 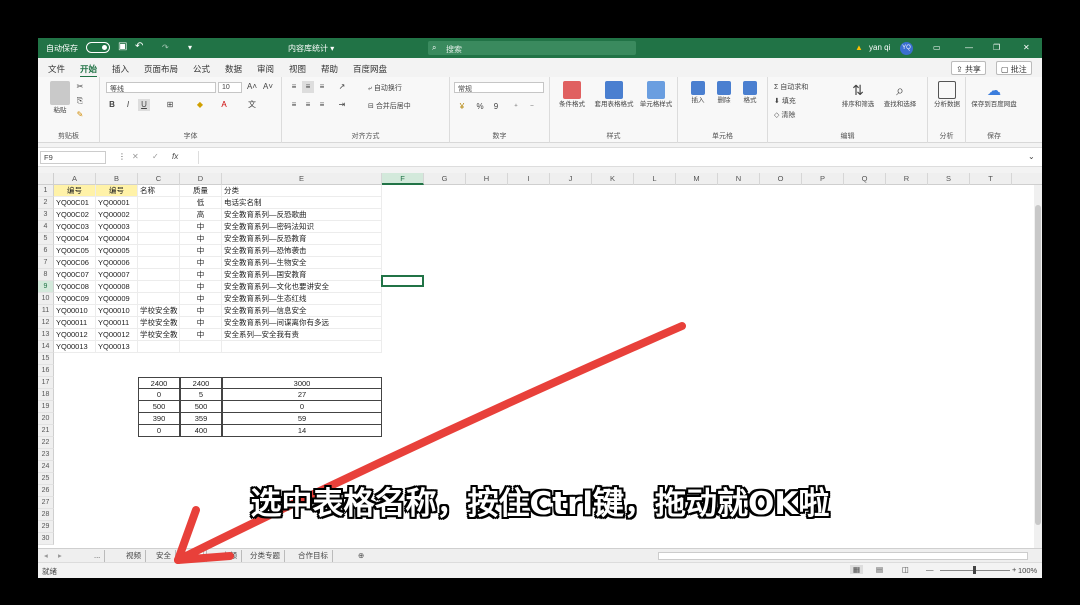 I want to click on cell-b2: YQ00001, so click(x=117, y=203).